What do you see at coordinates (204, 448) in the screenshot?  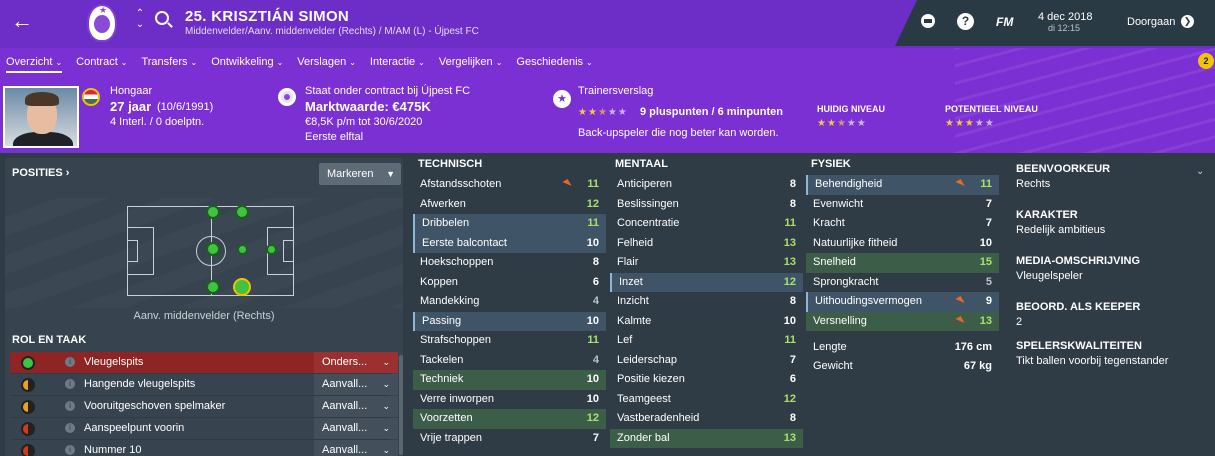 I see `role-row: i Nummer 10 Aanvall... ⌄` at bounding box center [204, 448].